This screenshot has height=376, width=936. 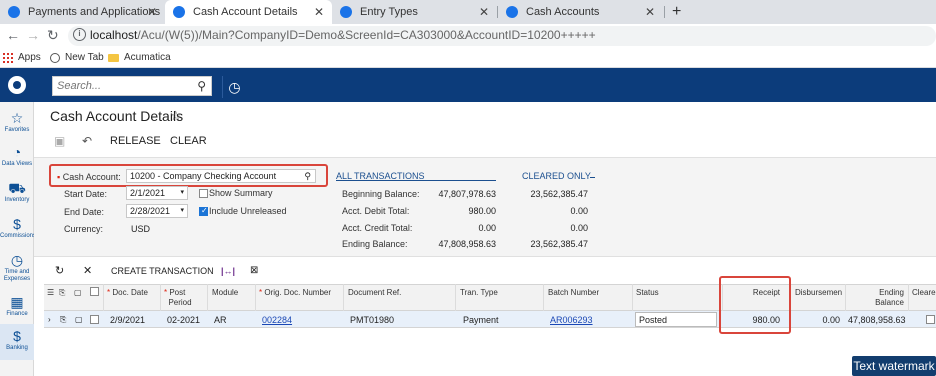 What do you see at coordinates (178, 298) in the screenshot?
I see `col-post-period: * Post Period` at bounding box center [178, 298].